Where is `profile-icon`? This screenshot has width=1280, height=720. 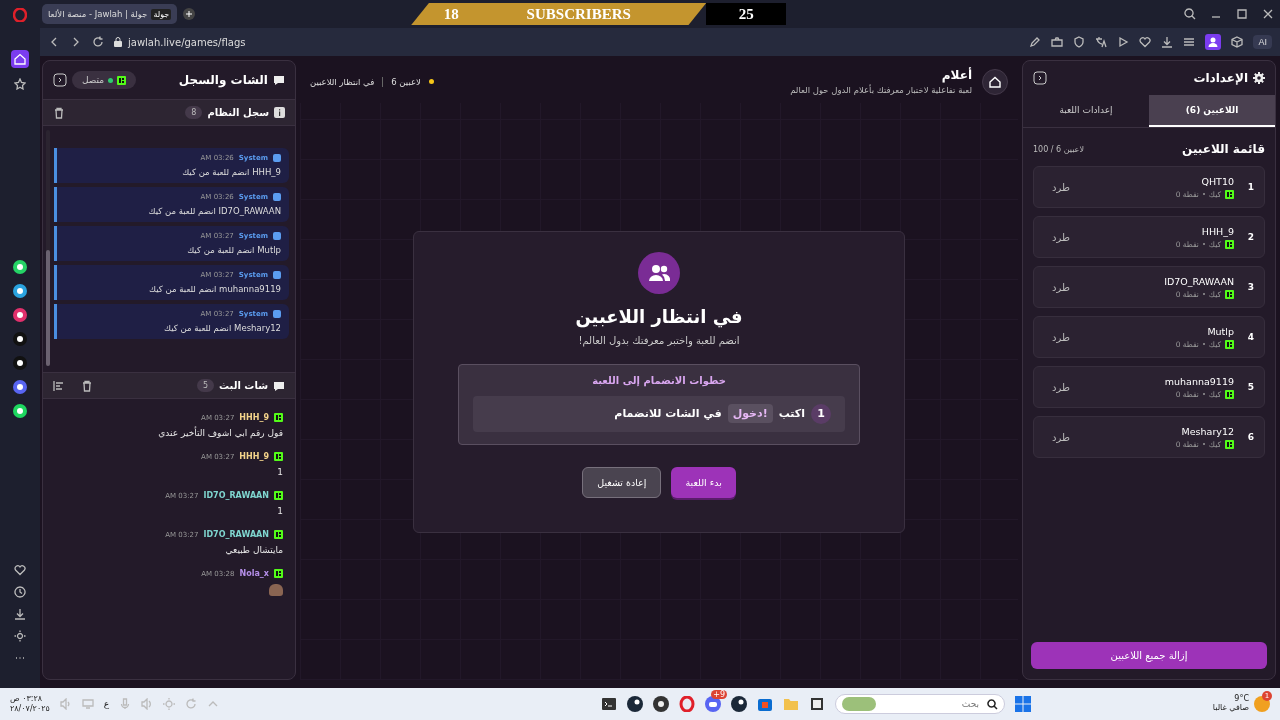
profile-icon is located at coordinates (1213, 42).